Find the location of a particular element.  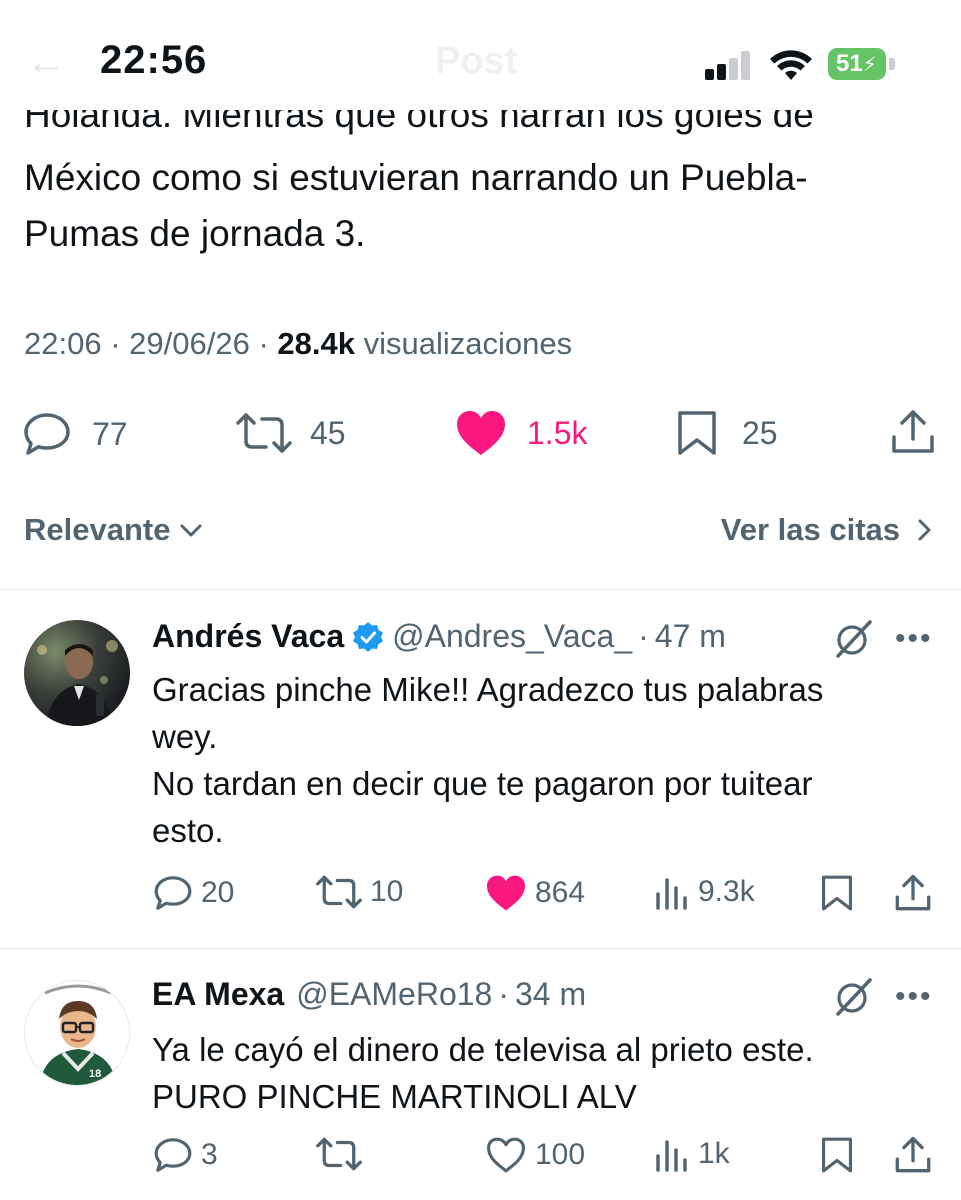

reply-text-line: esto. is located at coordinates (188, 830).